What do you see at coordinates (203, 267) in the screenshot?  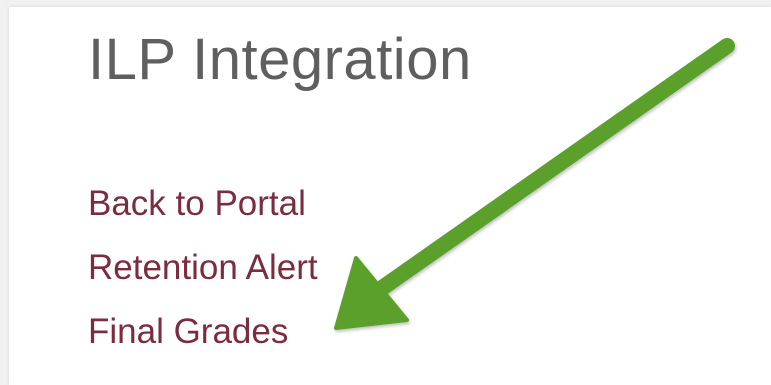 I see `retention-alert-link: Retention Alert` at bounding box center [203, 267].